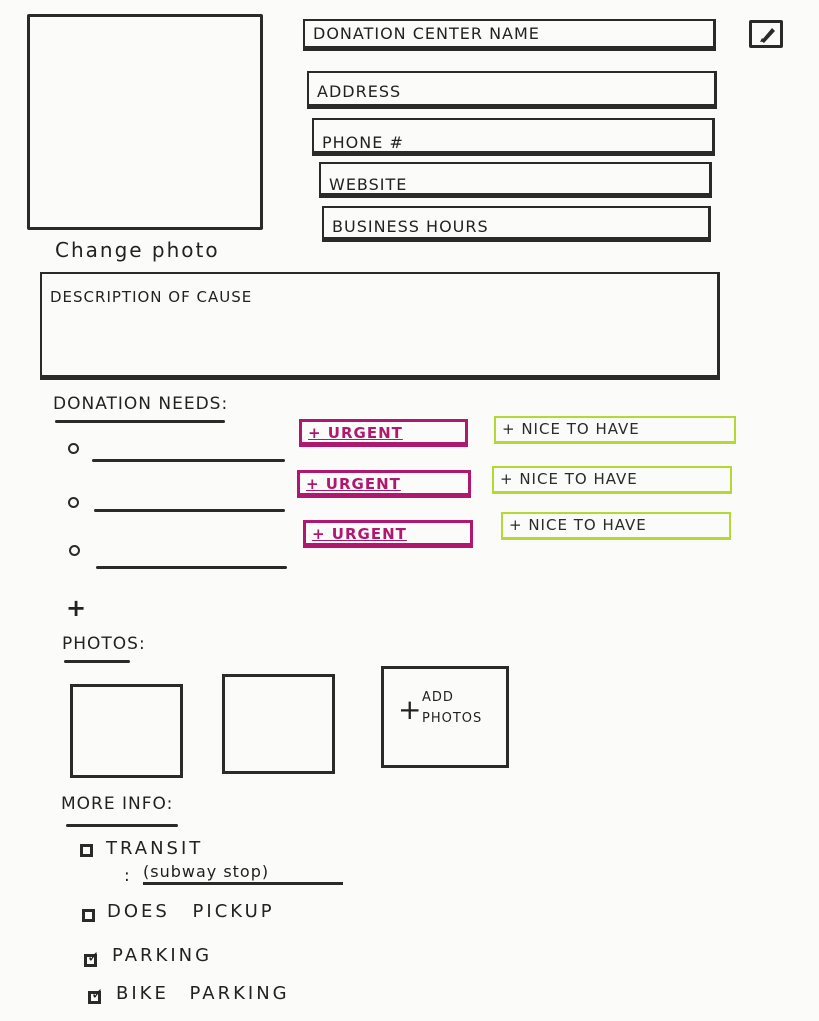  What do you see at coordinates (615, 430) in the screenshot?
I see `nice-to-have-button-1: + NICE TO HAVE` at bounding box center [615, 430].